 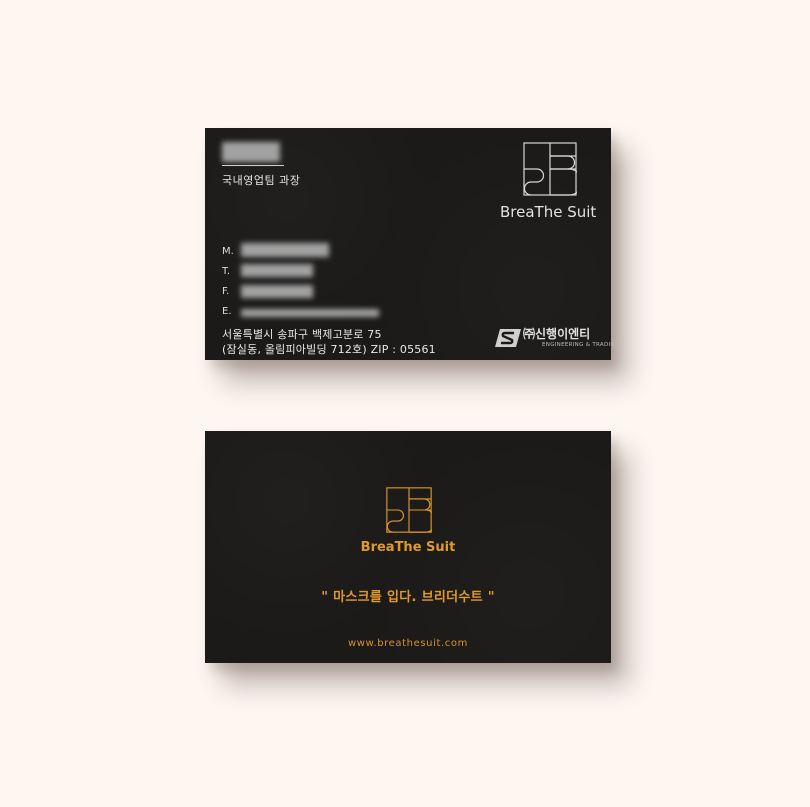 I want to click on phone-redacted, so click(x=277, y=270).